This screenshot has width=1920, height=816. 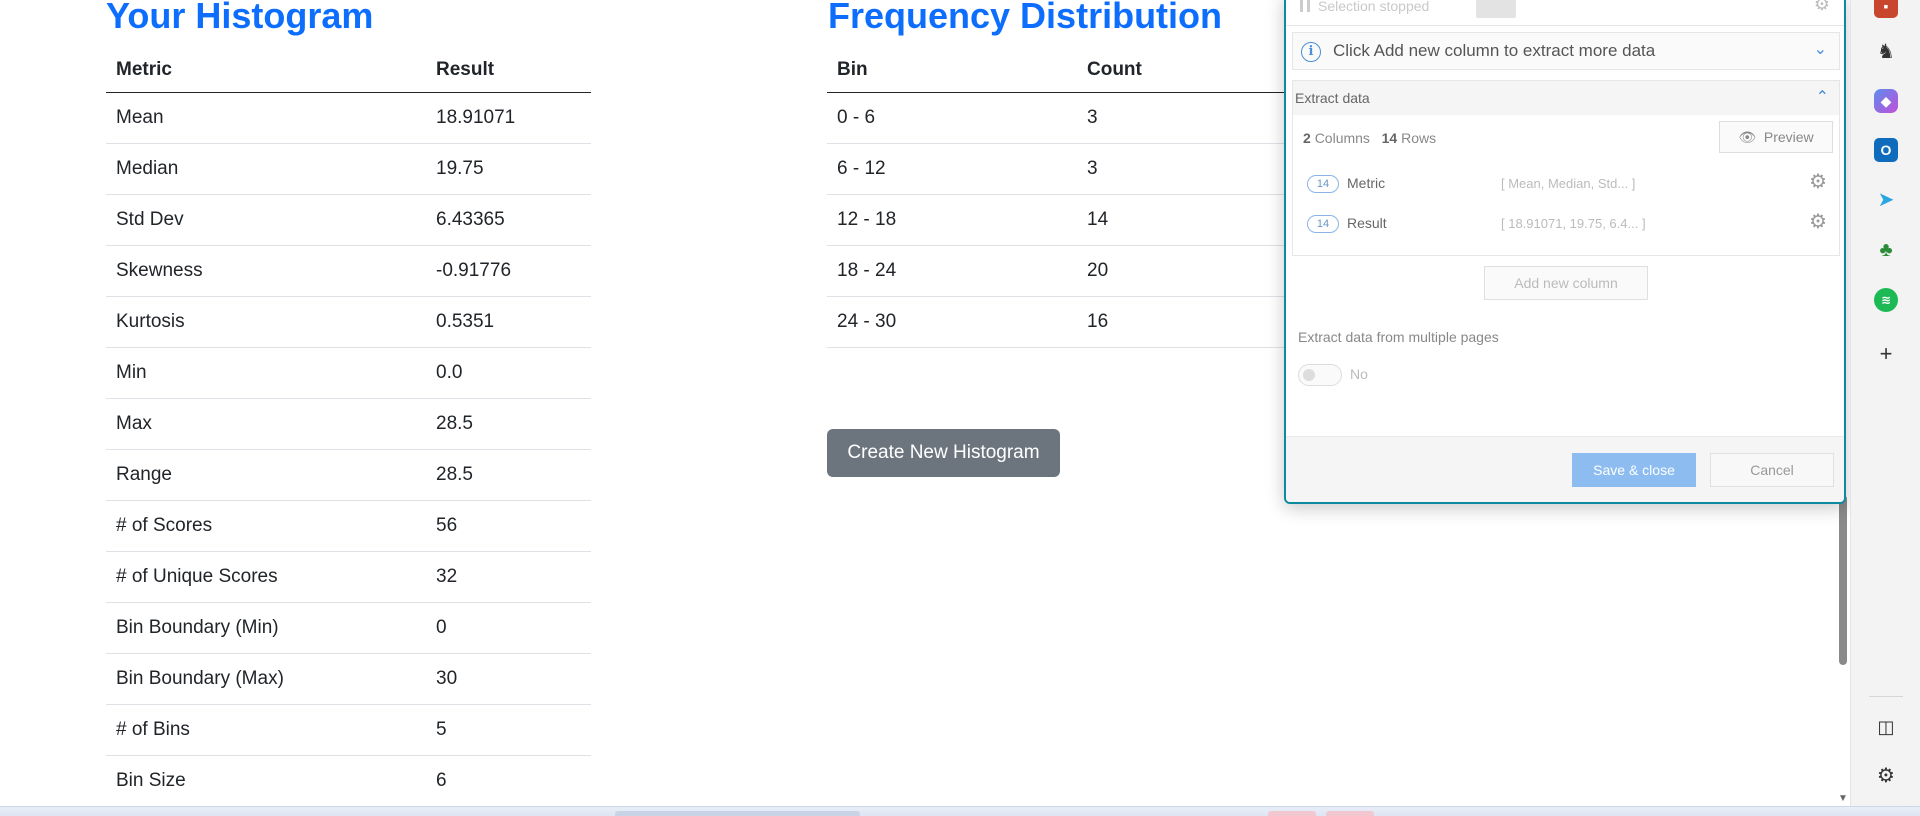 What do you see at coordinates (508, 679) in the screenshot?
I see `row-value-cell: 30` at bounding box center [508, 679].